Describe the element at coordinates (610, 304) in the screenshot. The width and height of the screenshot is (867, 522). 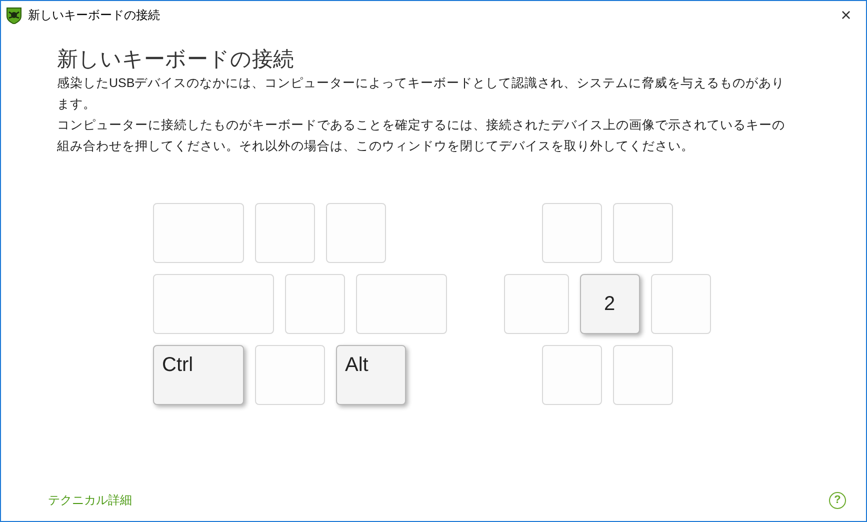
I see `keyboard-key: 2` at that location.